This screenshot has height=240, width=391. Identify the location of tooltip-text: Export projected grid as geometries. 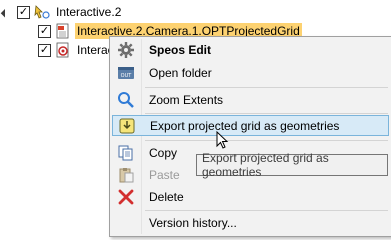
(265, 165).